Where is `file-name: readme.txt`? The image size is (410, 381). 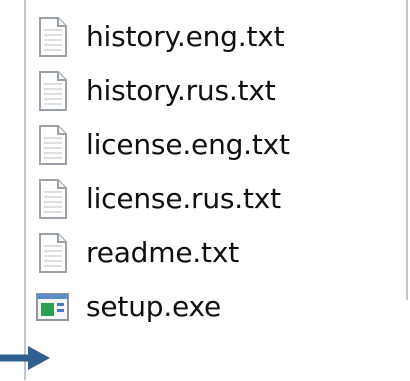
file-name: readme.txt is located at coordinates (162, 252).